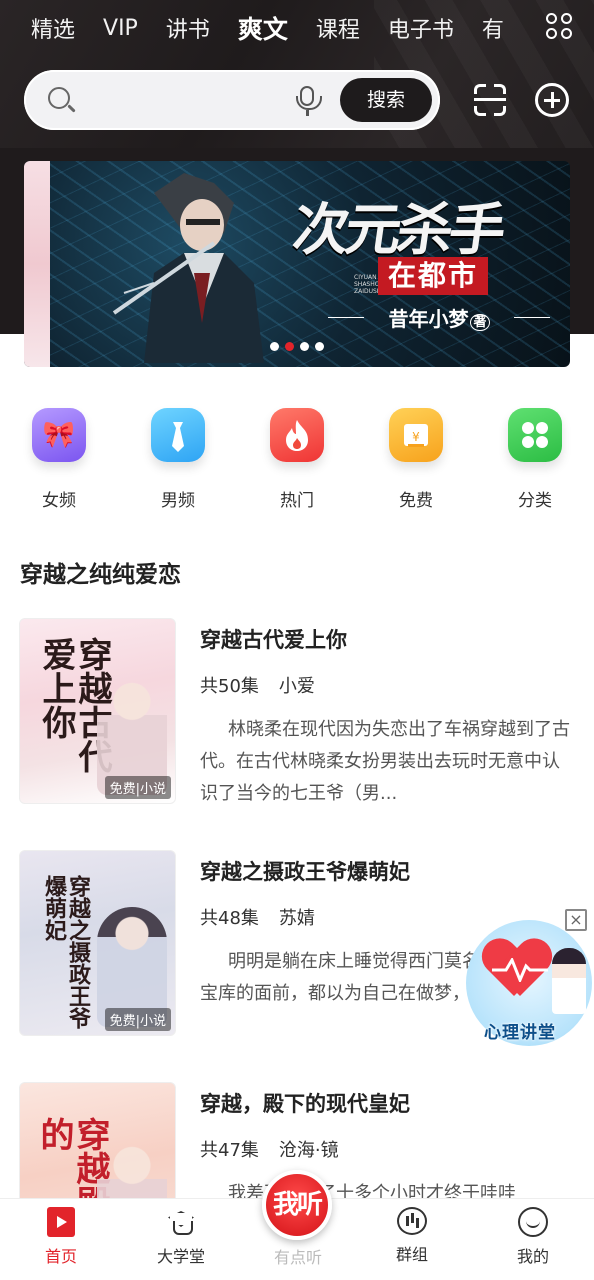 This screenshot has width=594, height=1280. Describe the element at coordinates (552, 100) in the screenshot. I see `add-icon` at that location.